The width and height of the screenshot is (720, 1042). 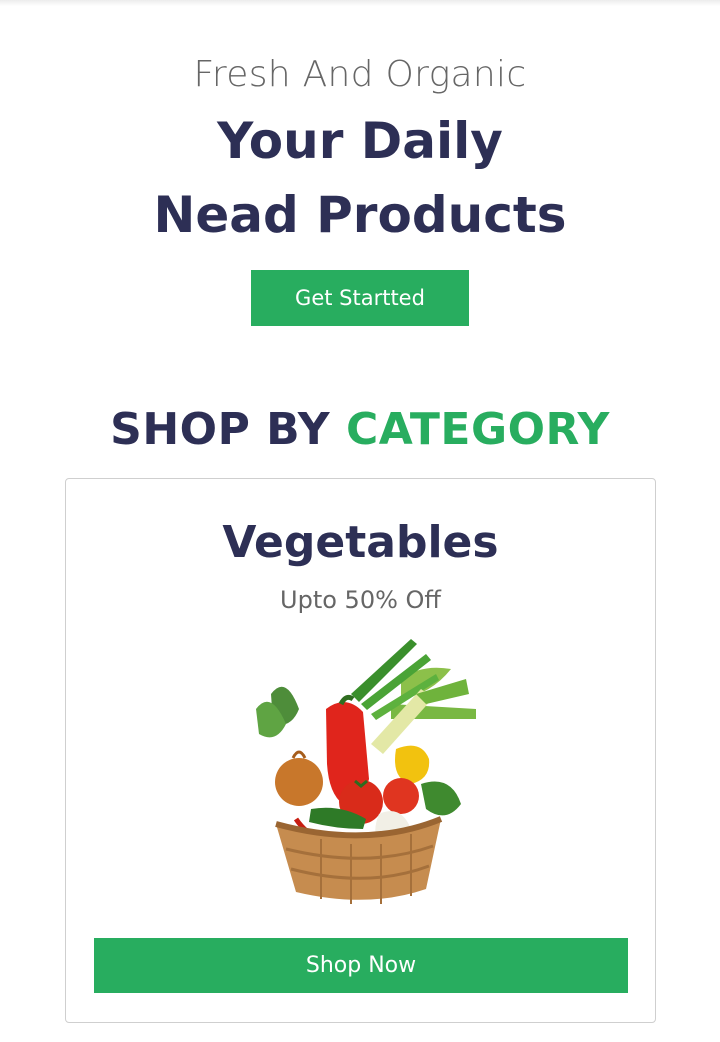 What do you see at coordinates (360, 542) in the screenshot?
I see `category-card-title: Vegetables` at bounding box center [360, 542].